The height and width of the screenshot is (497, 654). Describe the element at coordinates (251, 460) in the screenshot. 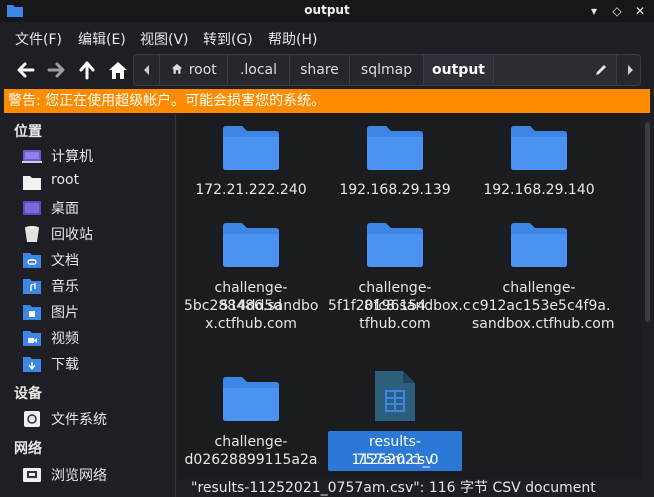

I see `file-name-line: d02628899115a2a` at that location.